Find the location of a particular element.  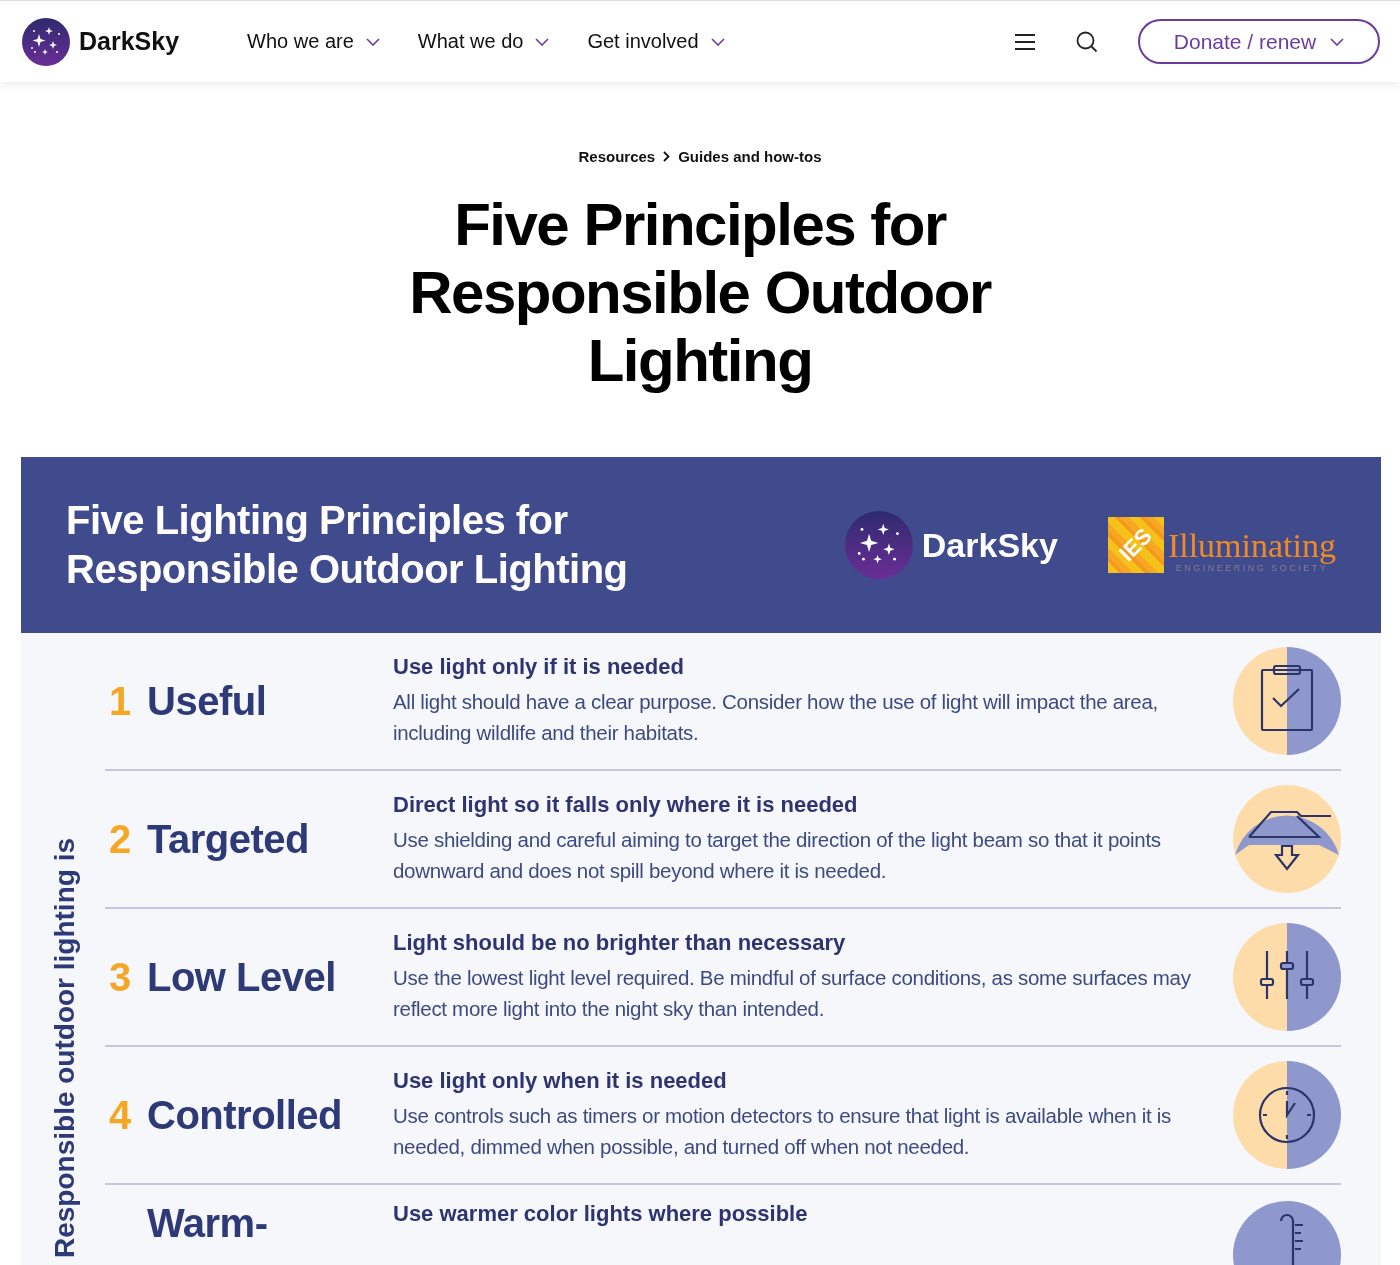

ies-name: Illuminating is located at coordinates (1251, 546).